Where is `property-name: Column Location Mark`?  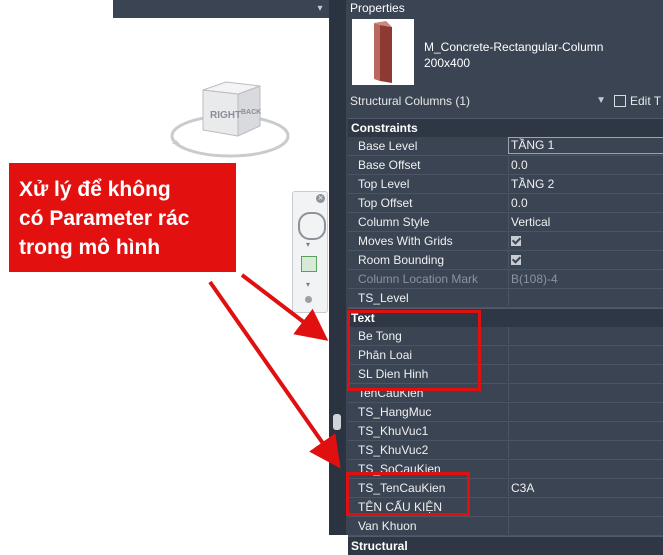
property-name: Column Location Mark is located at coordinates (418, 279).